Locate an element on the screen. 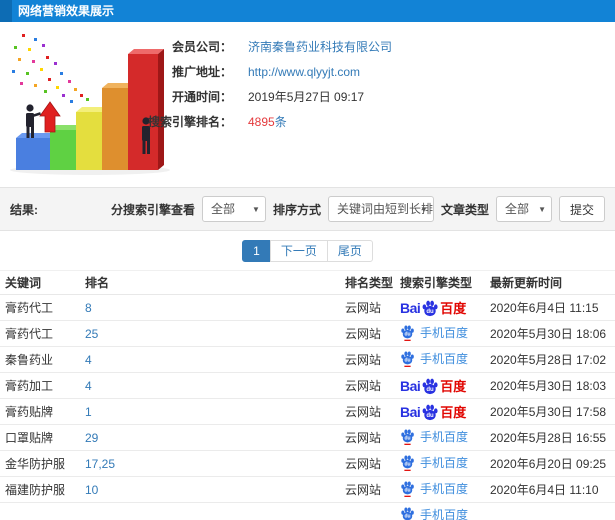 This screenshot has width=615, height=520. sort-filter-label: 排序方式 is located at coordinates (296, 209).